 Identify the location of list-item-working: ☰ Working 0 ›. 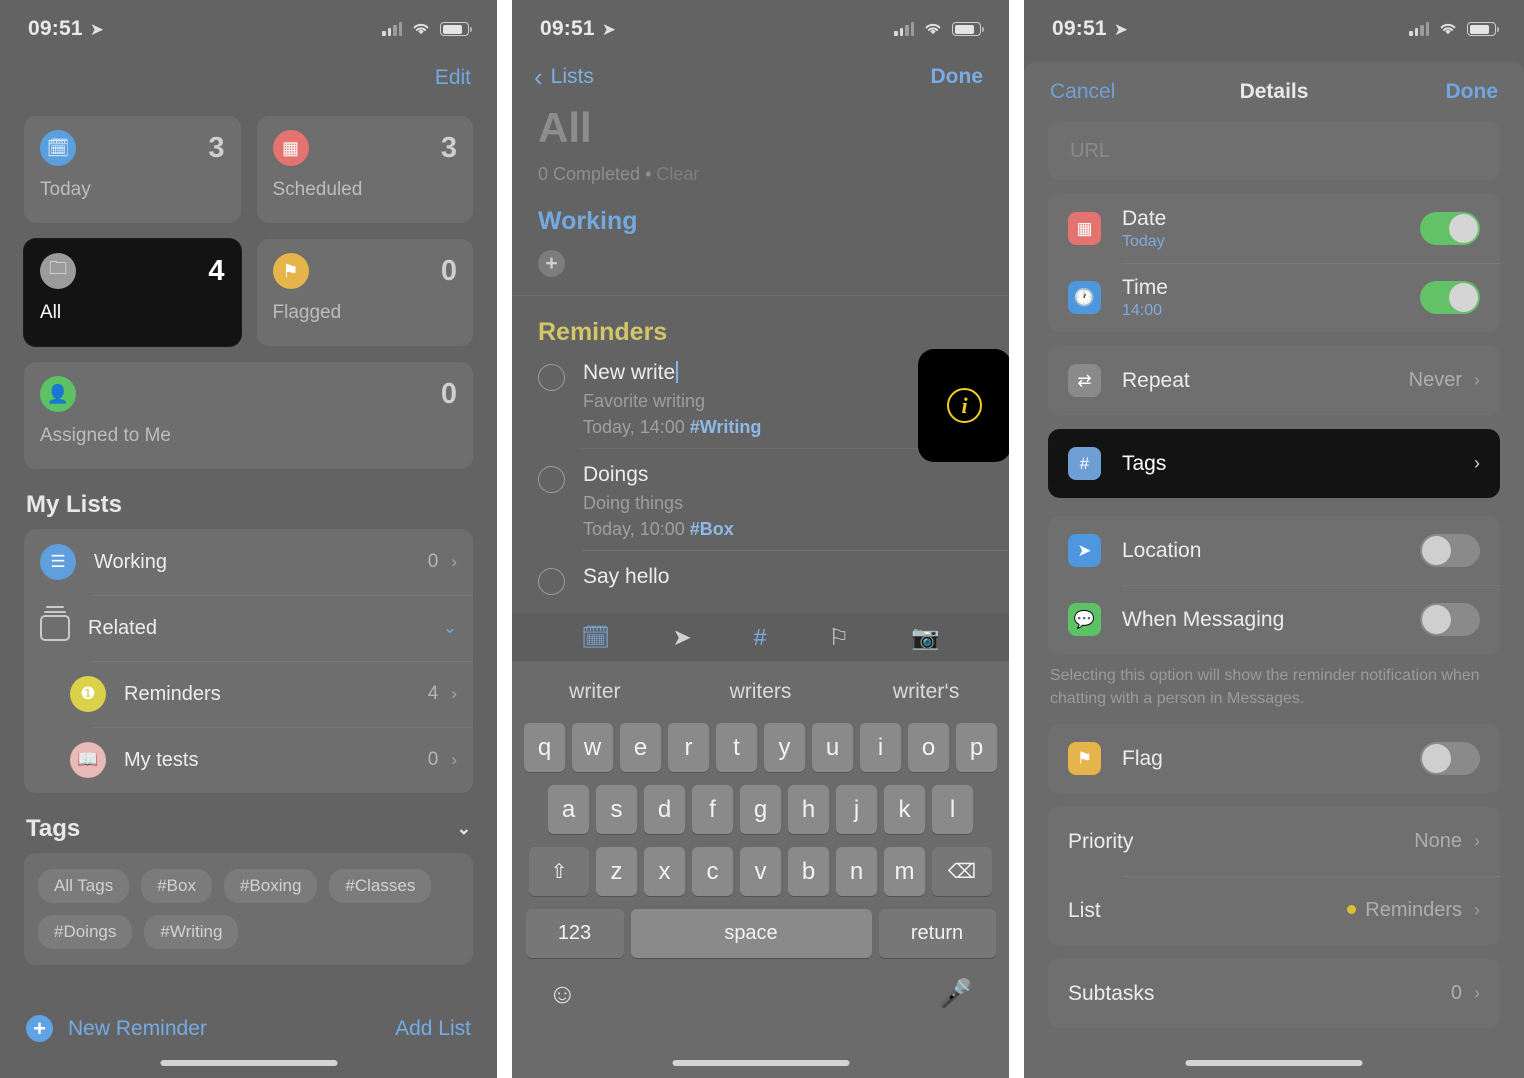
(248, 562).